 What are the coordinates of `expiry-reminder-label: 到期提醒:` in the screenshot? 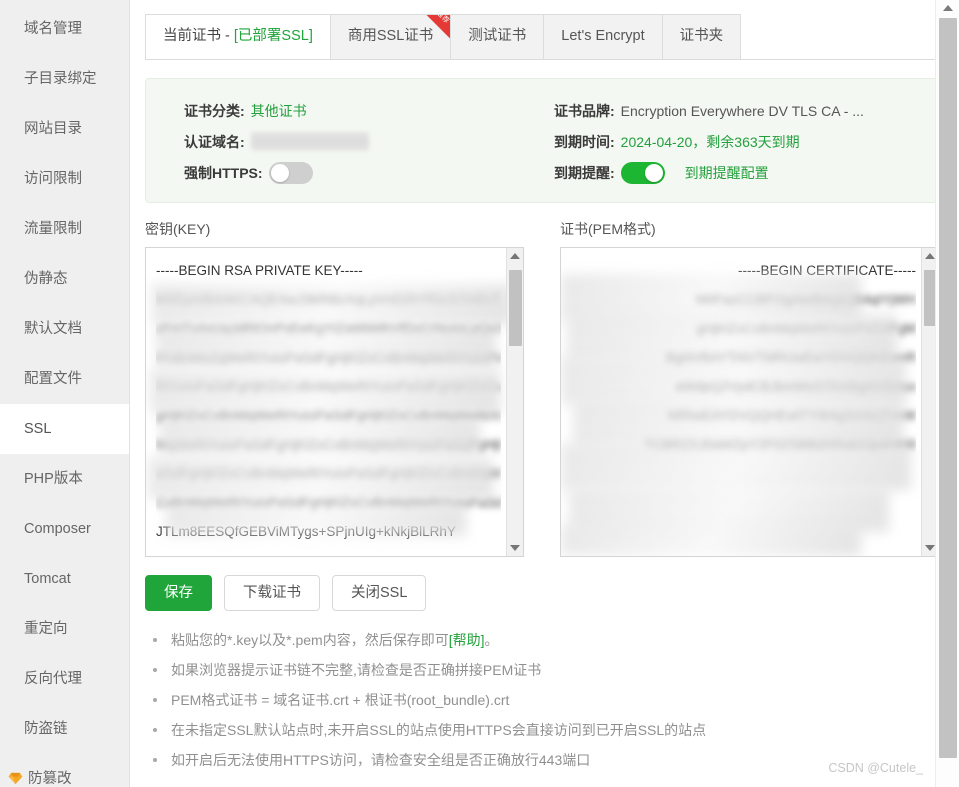 It's located at (584, 172).